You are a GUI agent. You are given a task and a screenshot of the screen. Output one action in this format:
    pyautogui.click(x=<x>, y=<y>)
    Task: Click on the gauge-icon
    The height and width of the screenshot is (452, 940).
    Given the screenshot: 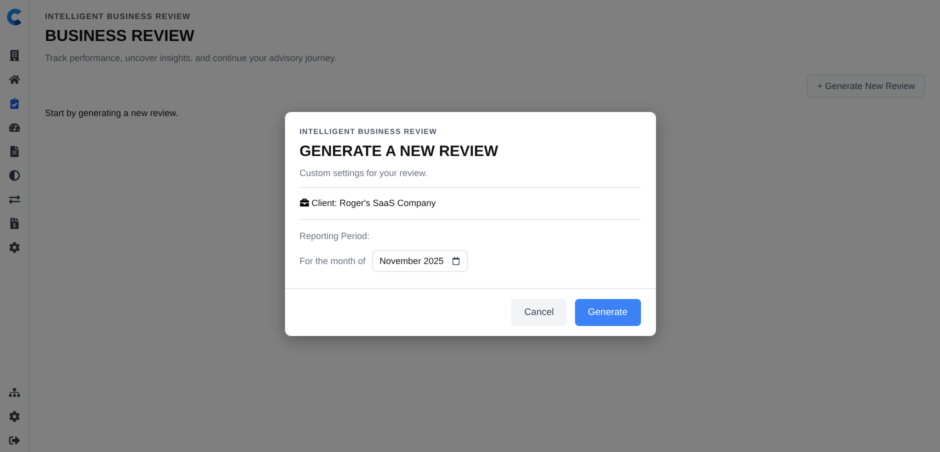 What is the action you would take?
    pyautogui.click(x=14, y=127)
    